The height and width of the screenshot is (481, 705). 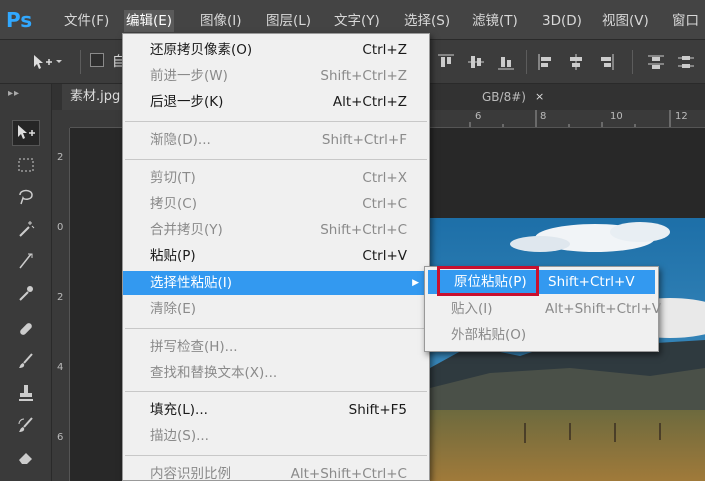 I want to click on menu-item-copy-merged: 合并拷贝(Y) Shift+Ctrl+C, so click(x=276, y=230).